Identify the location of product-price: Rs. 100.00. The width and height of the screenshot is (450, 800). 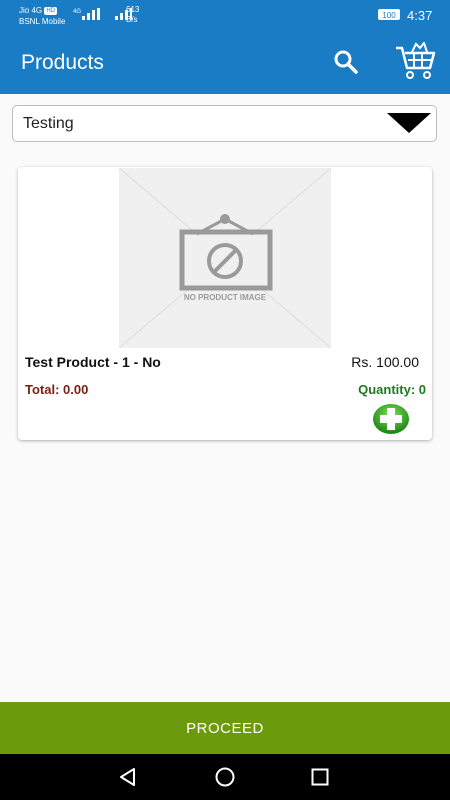
(385, 362).